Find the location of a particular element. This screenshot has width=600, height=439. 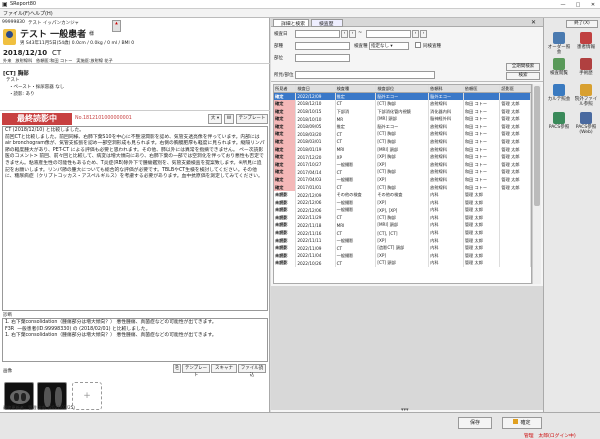

external-file-button: 院外ファイル参照 is located at coordinates (586, 95).